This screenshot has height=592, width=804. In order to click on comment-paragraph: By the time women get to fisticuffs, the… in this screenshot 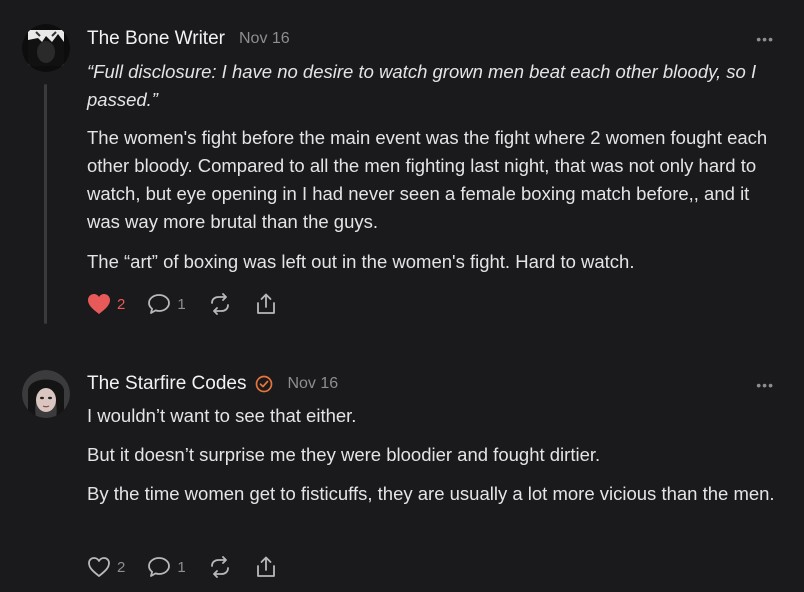, I will do `click(431, 493)`.